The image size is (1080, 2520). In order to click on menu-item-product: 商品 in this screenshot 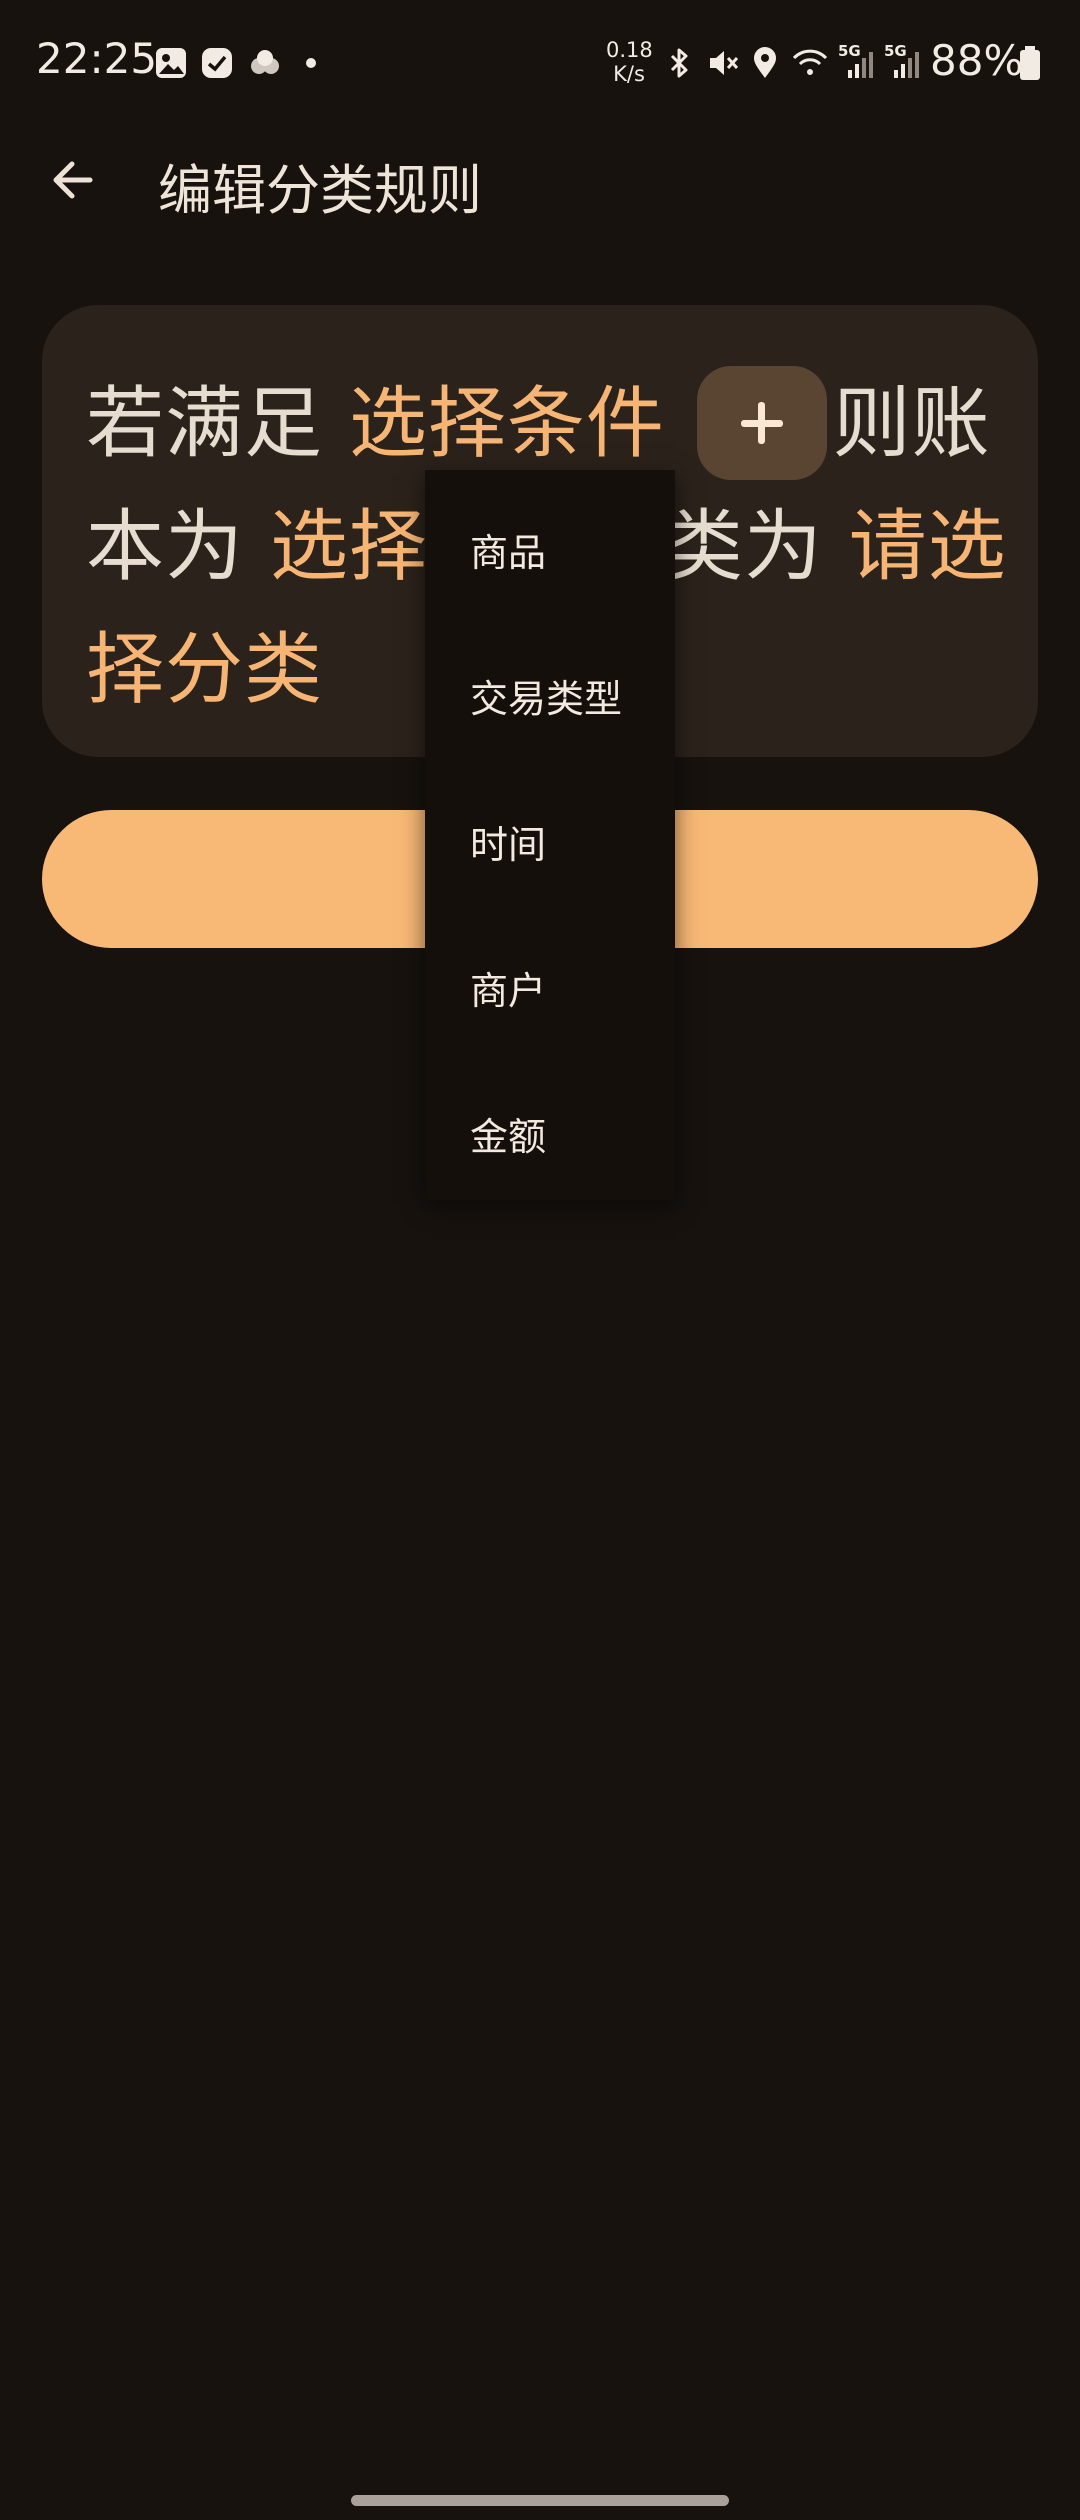, I will do `click(508, 549)`.